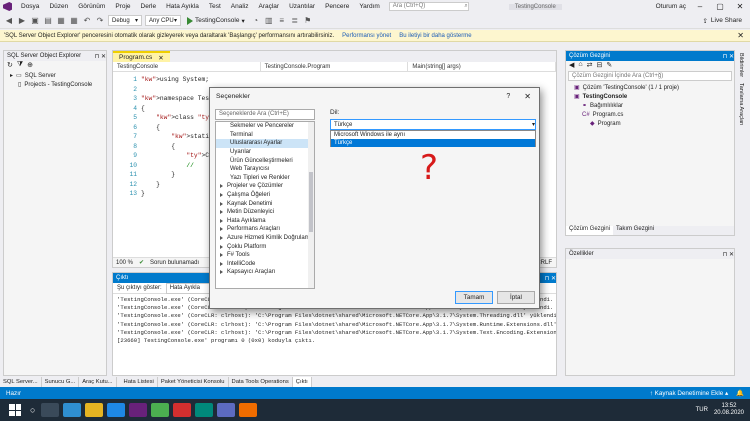  Describe the element at coordinates (302, 6) in the screenshot. I see `menu-item: Uzantılar` at that location.